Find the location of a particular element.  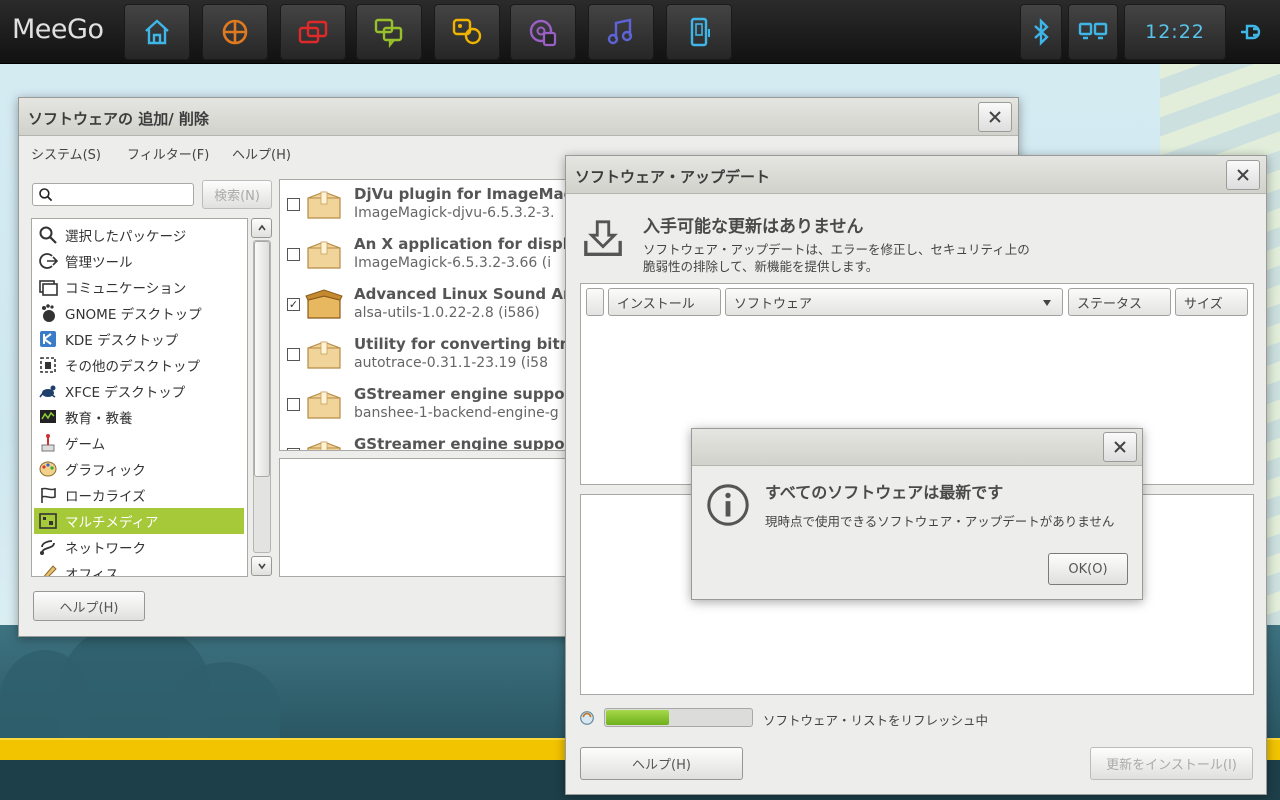

plug-icon is located at coordinates (1251, 32).